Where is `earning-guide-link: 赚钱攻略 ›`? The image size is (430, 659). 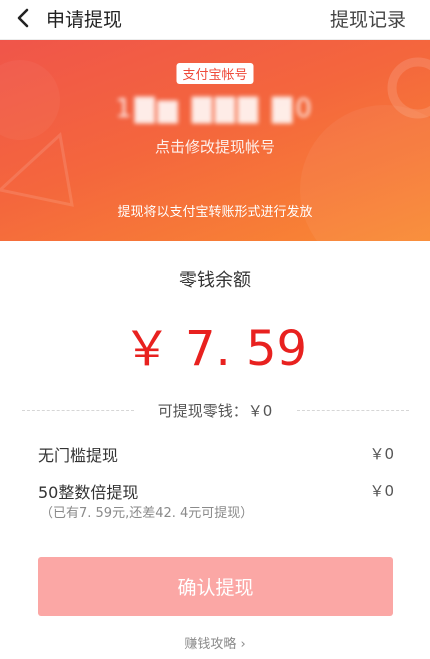
earning-guide-link: 赚钱攻略 › is located at coordinates (215, 642).